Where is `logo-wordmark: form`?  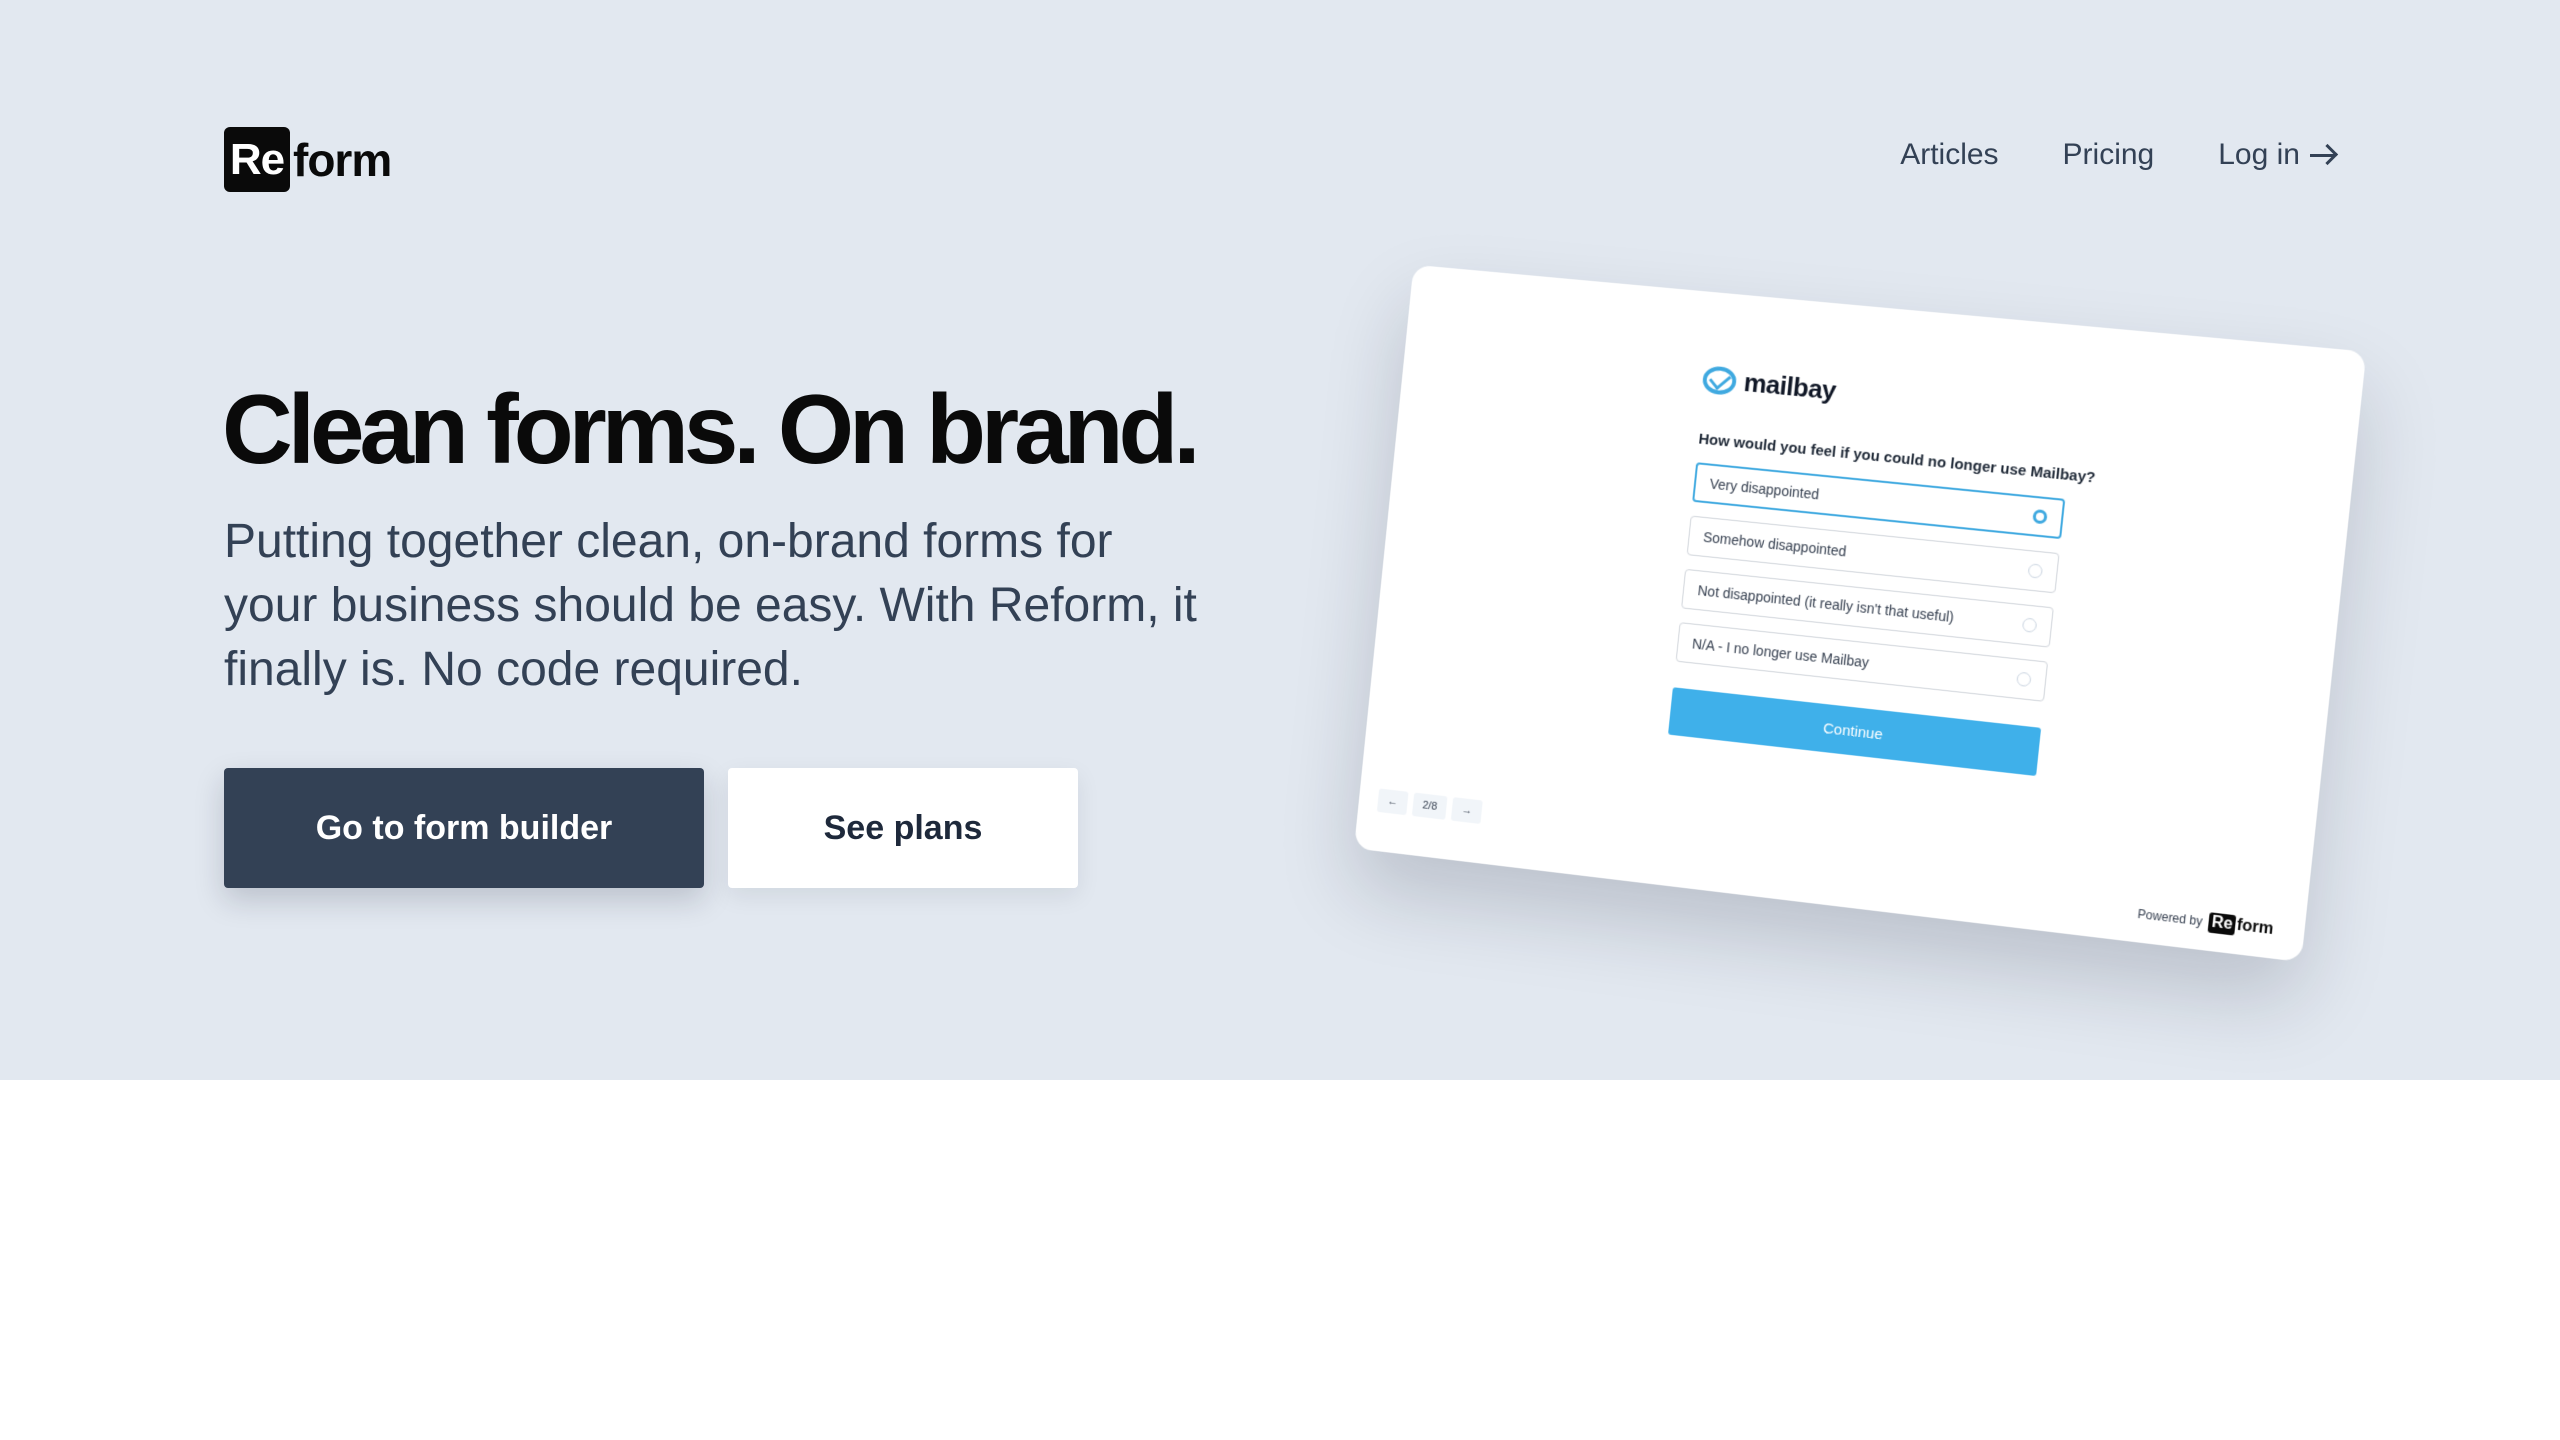
logo-wordmark: form is located at coordinates (342, 159).